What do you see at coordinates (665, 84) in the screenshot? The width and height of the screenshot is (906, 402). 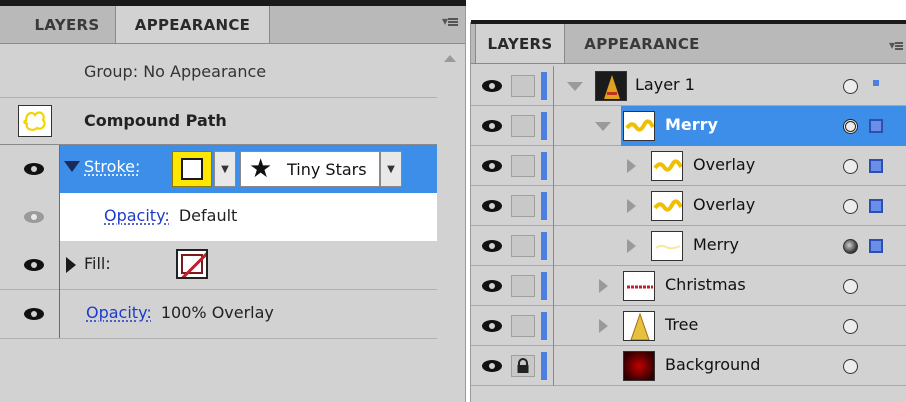 I see `layer-name: Layer 1` at bounding box center [665, 84].